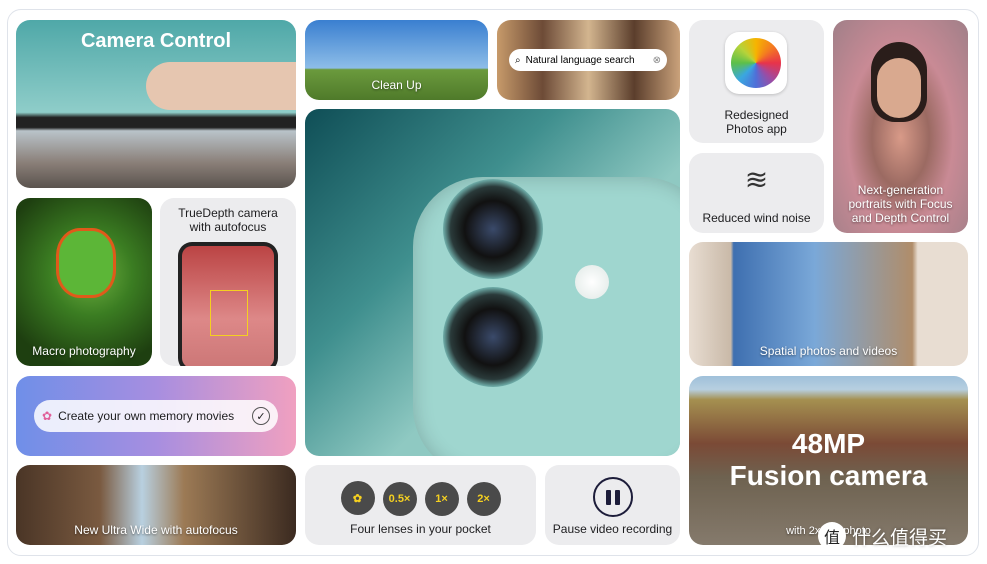 The height and width of the screenshot is (564, 987). I want to click on tile-spatial: Spatial photos and videos, so click(828, 304).